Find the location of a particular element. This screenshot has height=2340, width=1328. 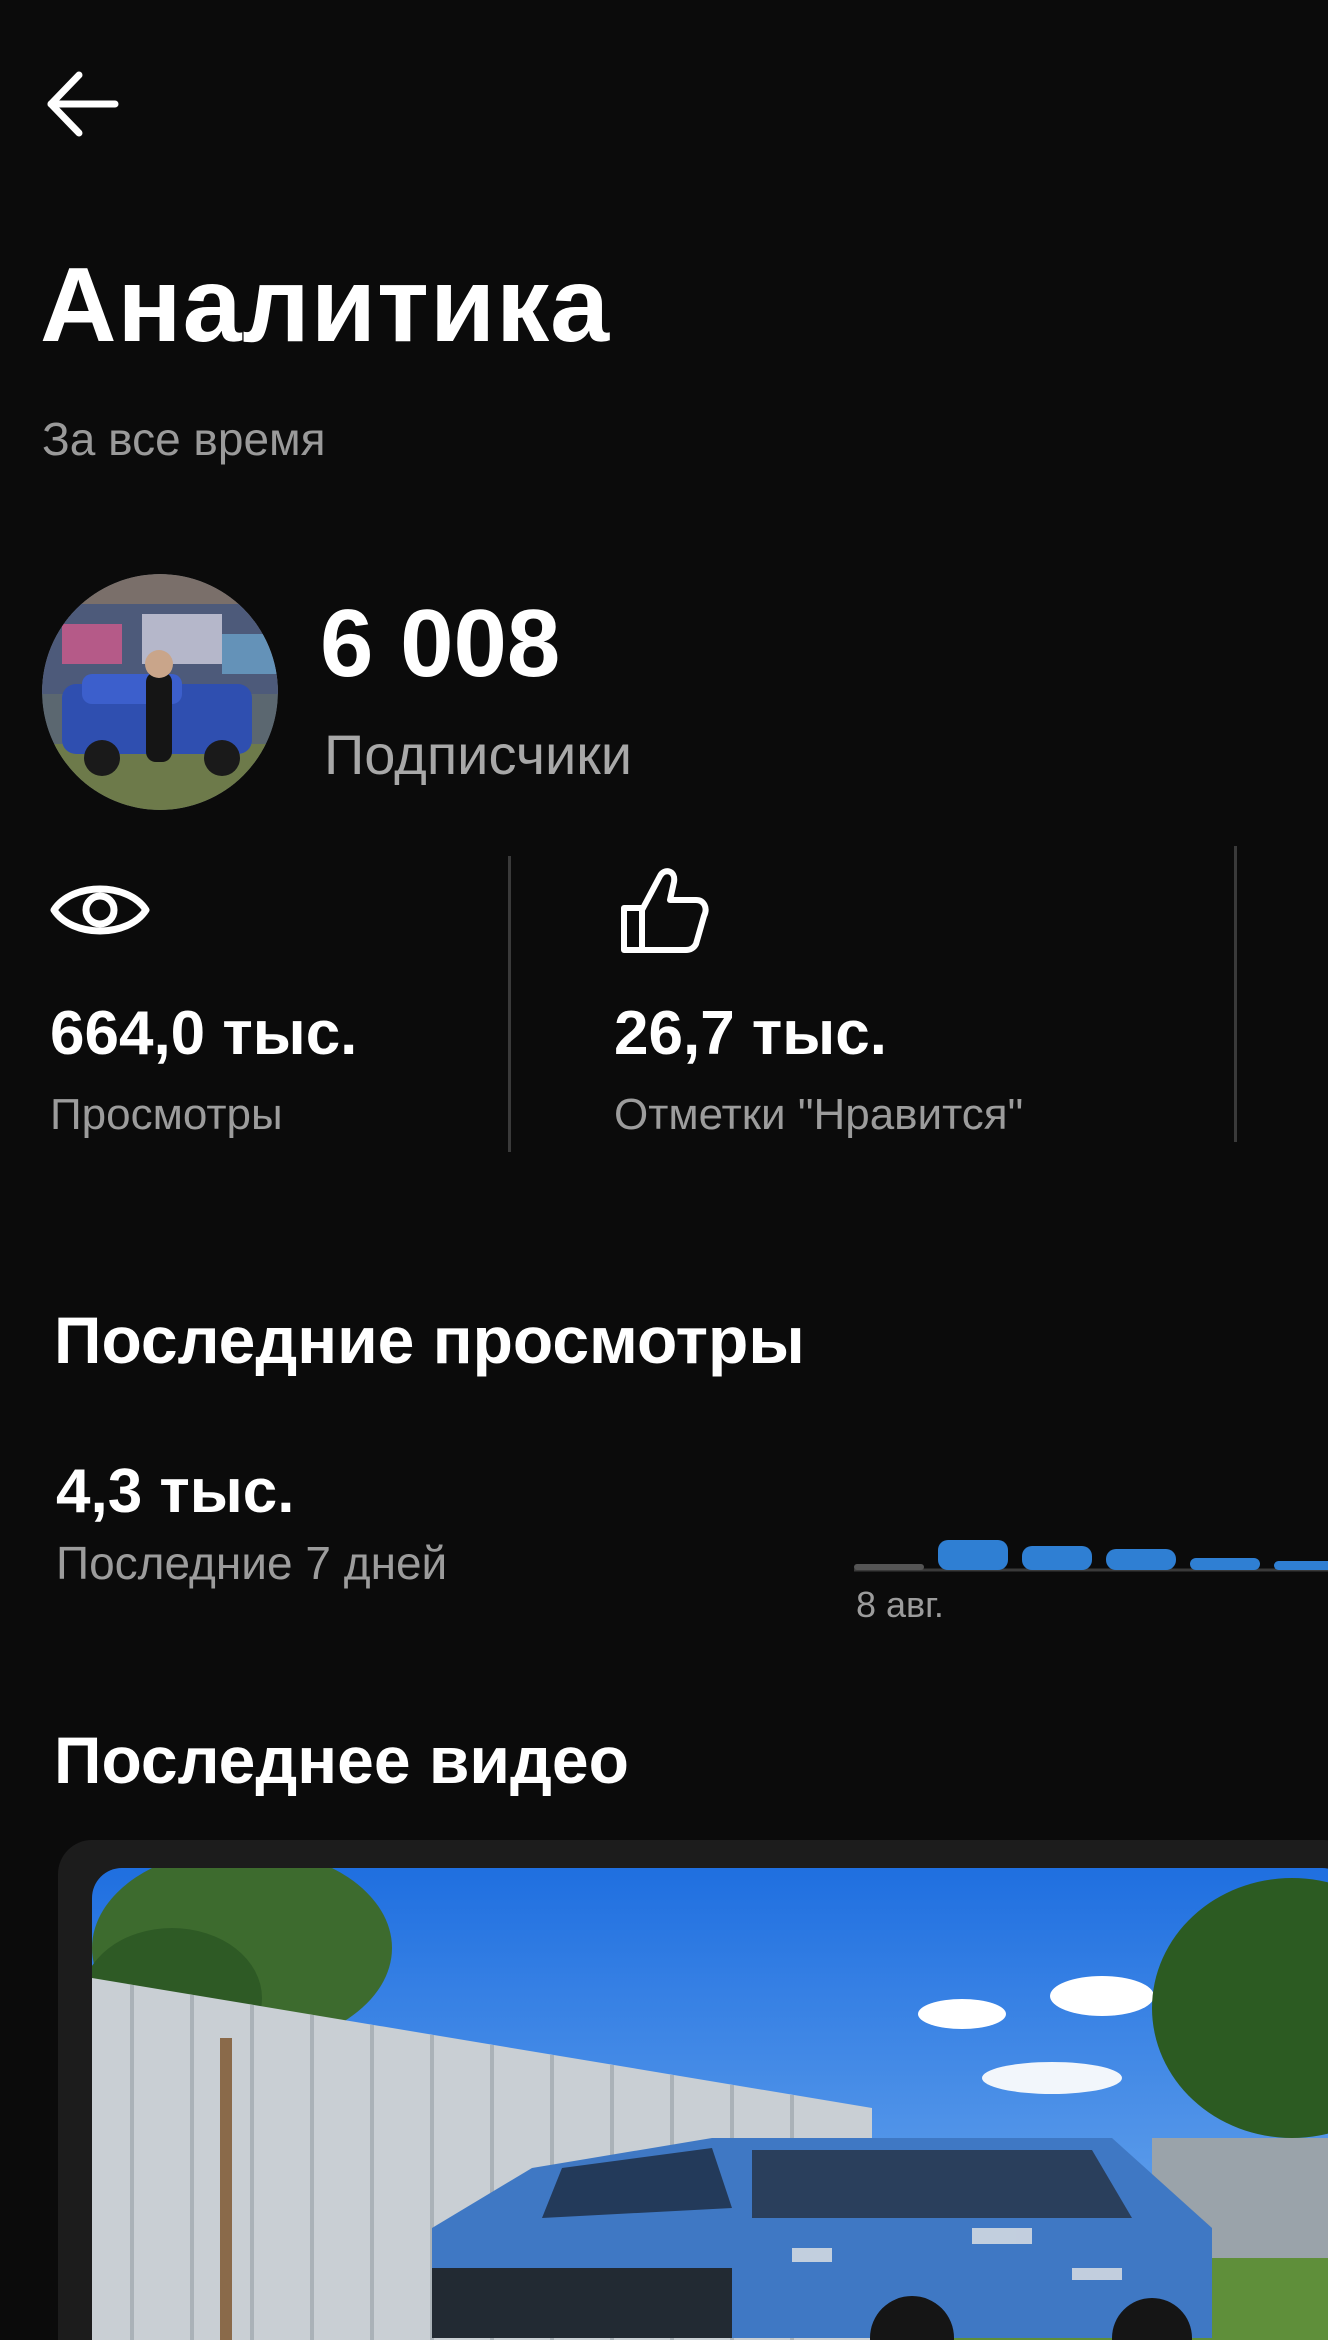

recent-views-title: Последние просмотры is located at coordinates (429, 1340).